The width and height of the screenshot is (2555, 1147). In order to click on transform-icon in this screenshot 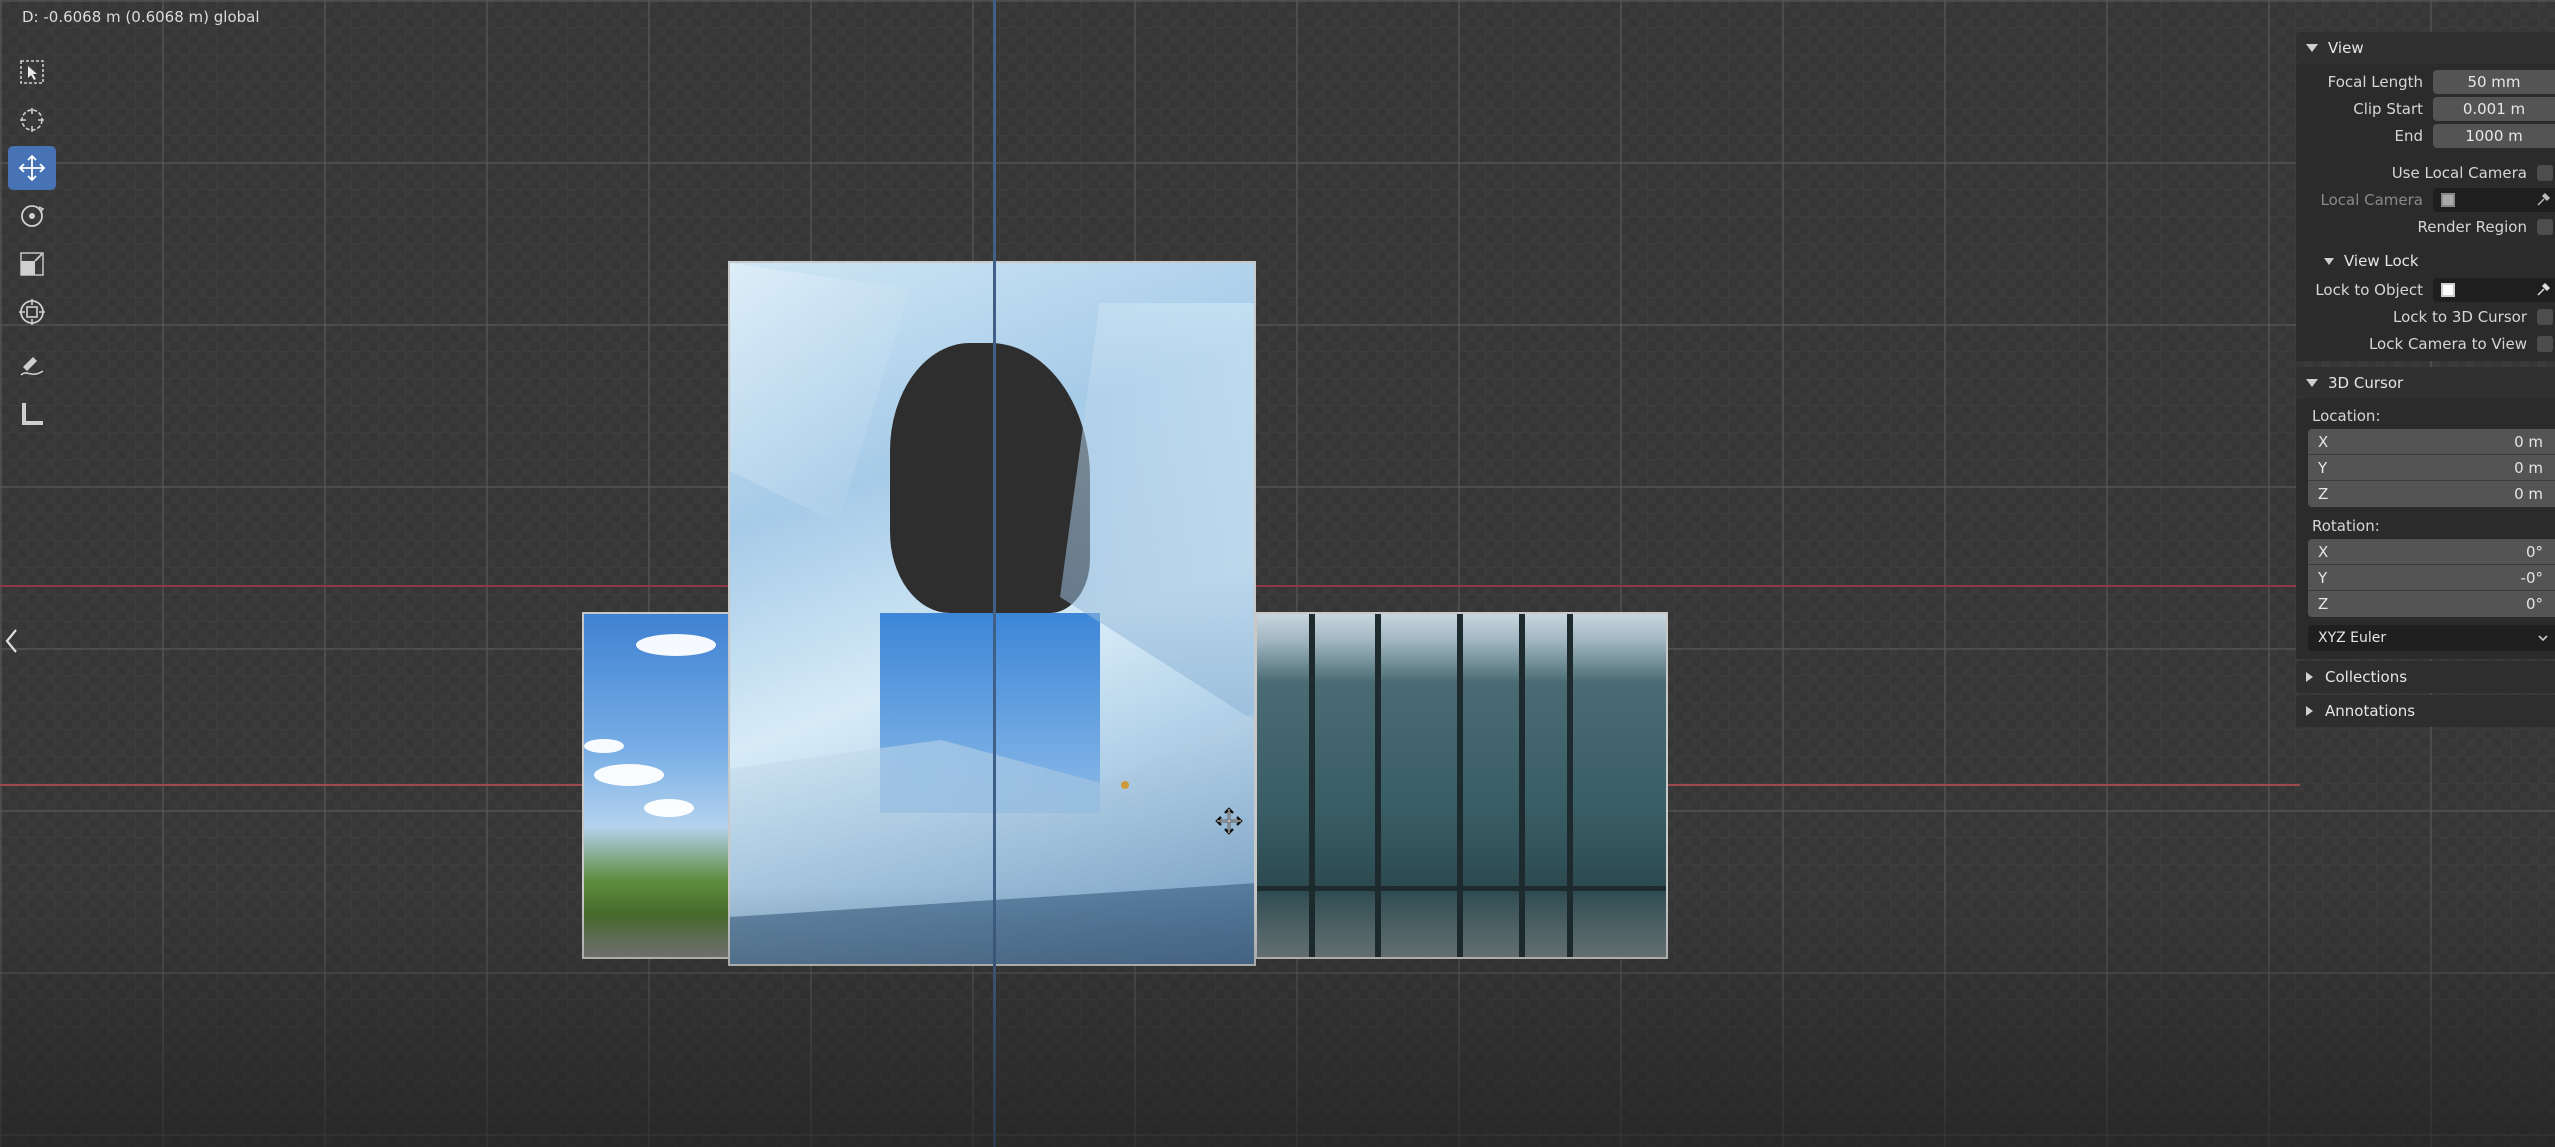, I will do `click(32, 312)`.